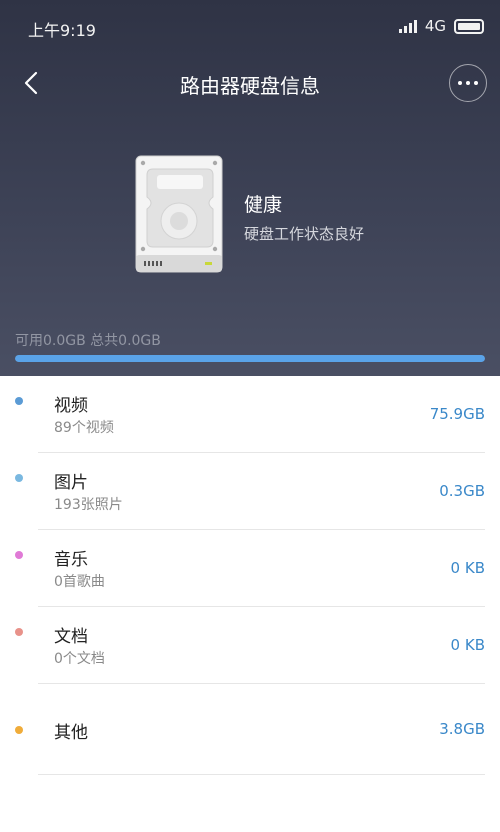 Image resolution: width=500 pixels, height=832 pixels. Describe the element at coordinates (71, 406) in the screenshot. I see `category-name: 视频` at that location.